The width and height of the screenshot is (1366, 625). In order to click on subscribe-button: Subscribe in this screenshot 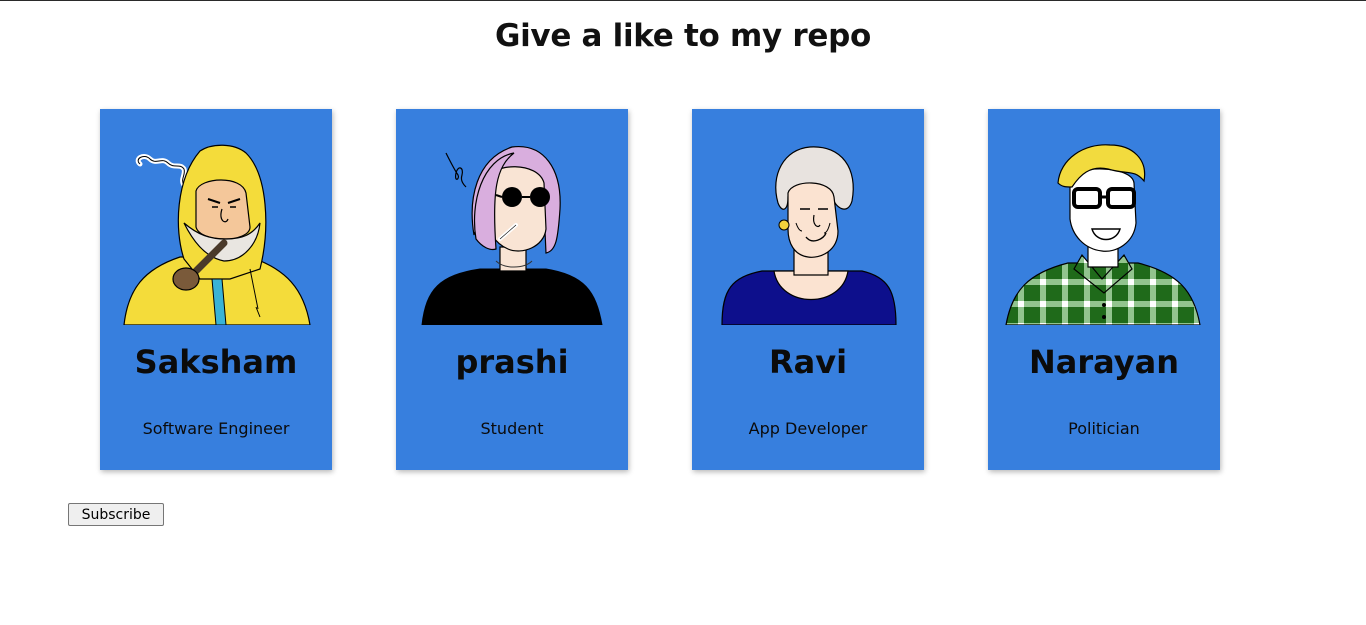, I will do `click(116, 514)`.